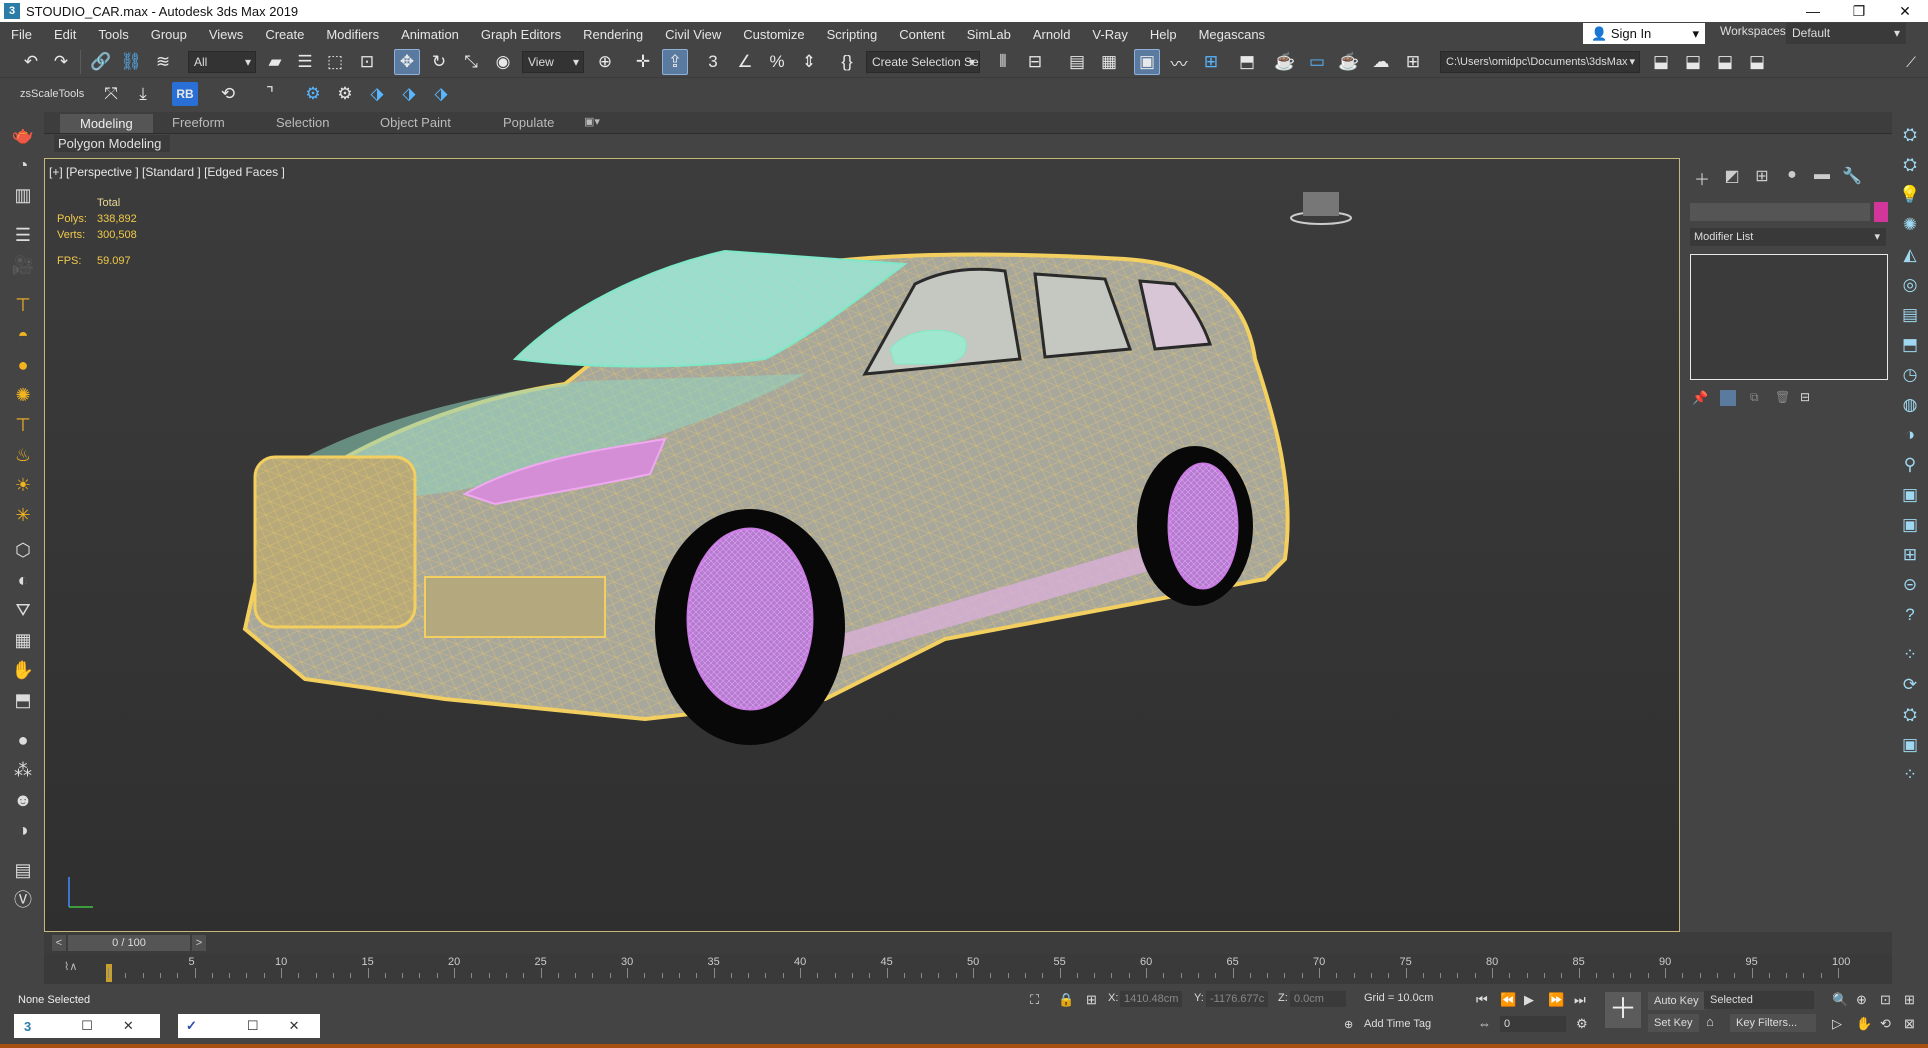  Describe the element at coordinates (222, 62) in the screenshot. I see `selection-filter-dropdown: All` at that location.